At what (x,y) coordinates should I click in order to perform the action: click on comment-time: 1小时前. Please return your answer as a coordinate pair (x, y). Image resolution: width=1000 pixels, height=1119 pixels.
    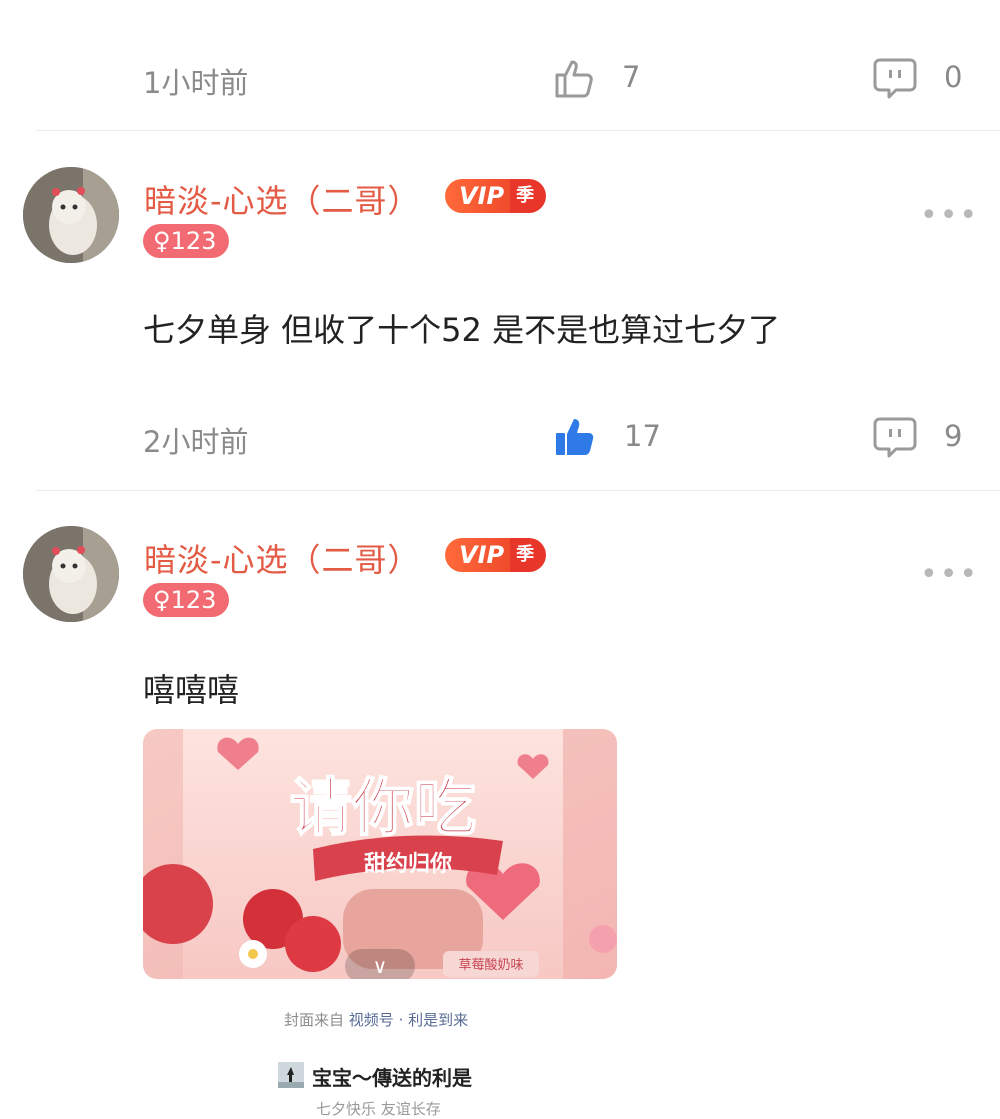
    Looking at the image, I should click on (196, 83).